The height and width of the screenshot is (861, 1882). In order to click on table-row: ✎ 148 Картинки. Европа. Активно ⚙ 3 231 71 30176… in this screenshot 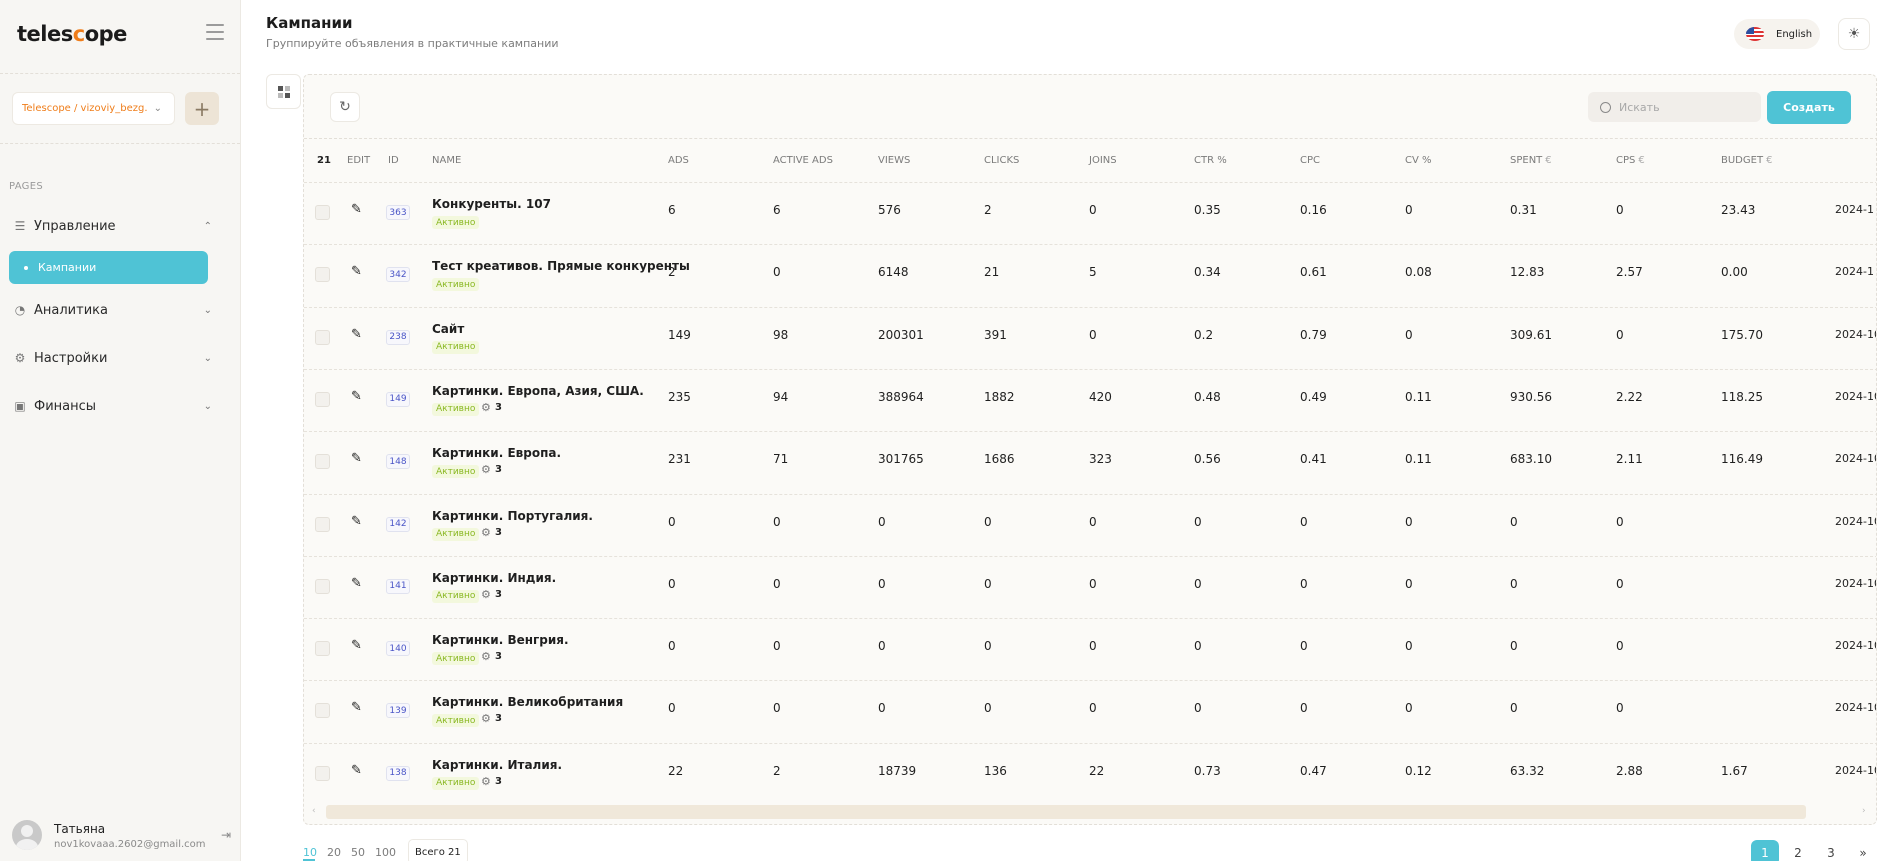, I will do `click(1090, 462)`.